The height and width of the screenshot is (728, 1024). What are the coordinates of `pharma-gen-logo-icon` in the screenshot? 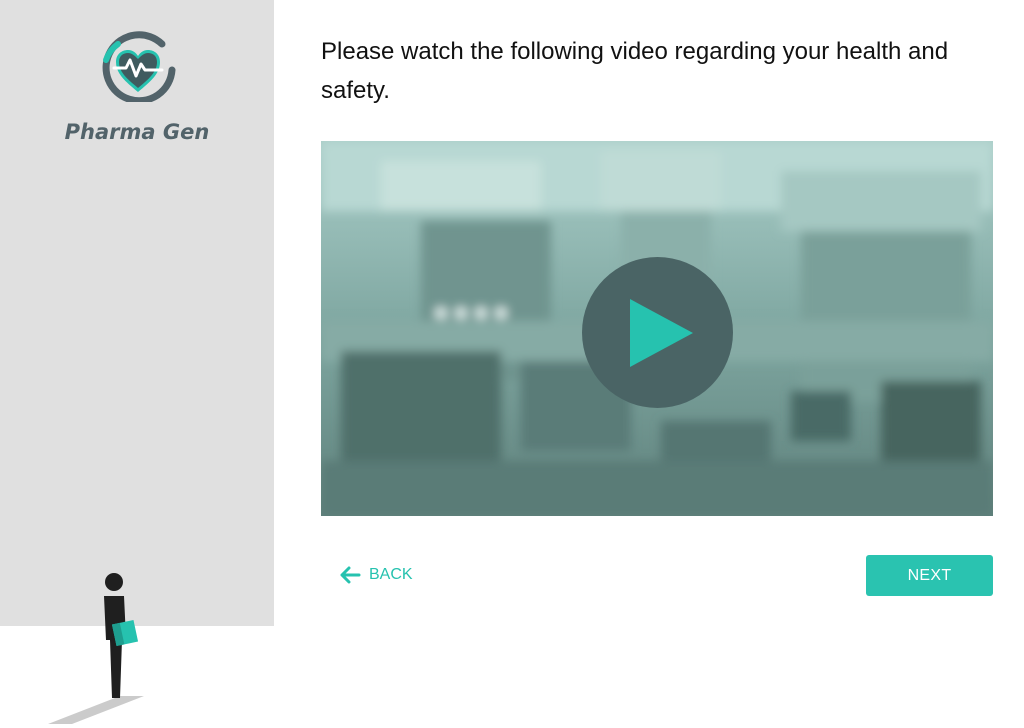 It's located at (139, 66).